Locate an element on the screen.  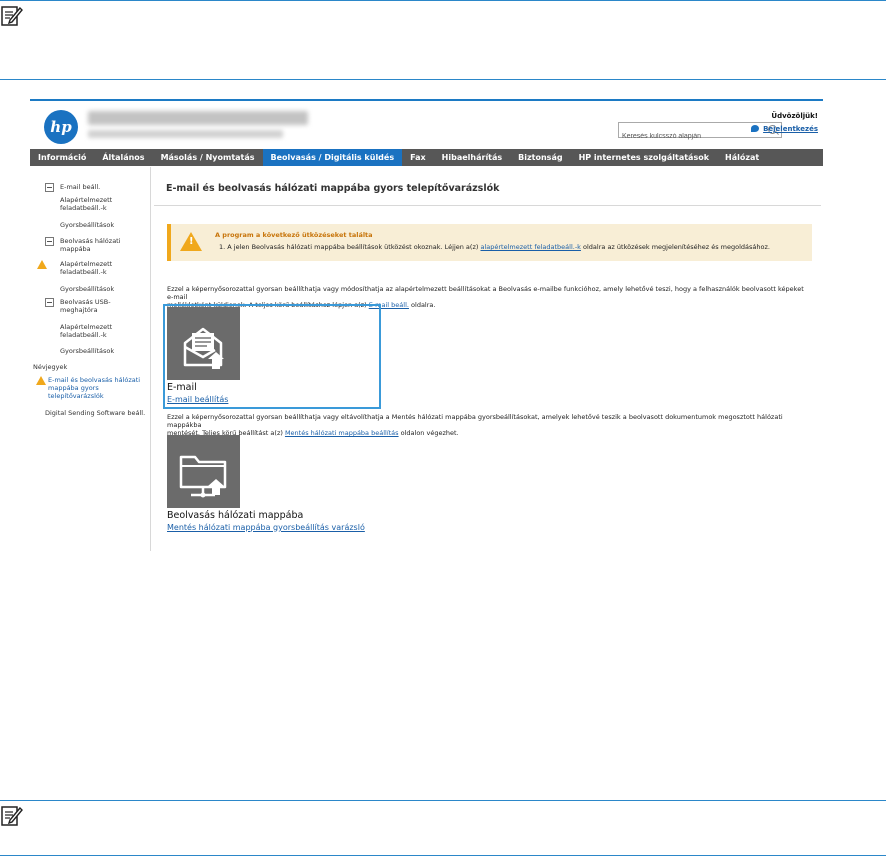
text-fragment: oldalra. is located at coordinates (422, 305).